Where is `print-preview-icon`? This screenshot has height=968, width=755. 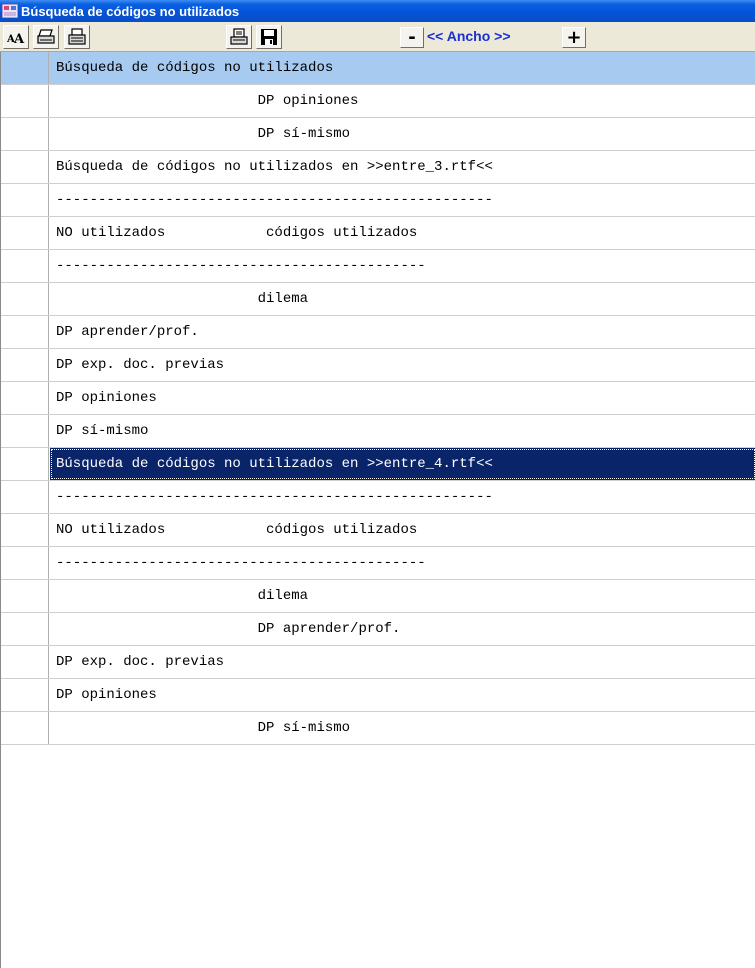
print-preview-icon is located at coordinates (239, 37).